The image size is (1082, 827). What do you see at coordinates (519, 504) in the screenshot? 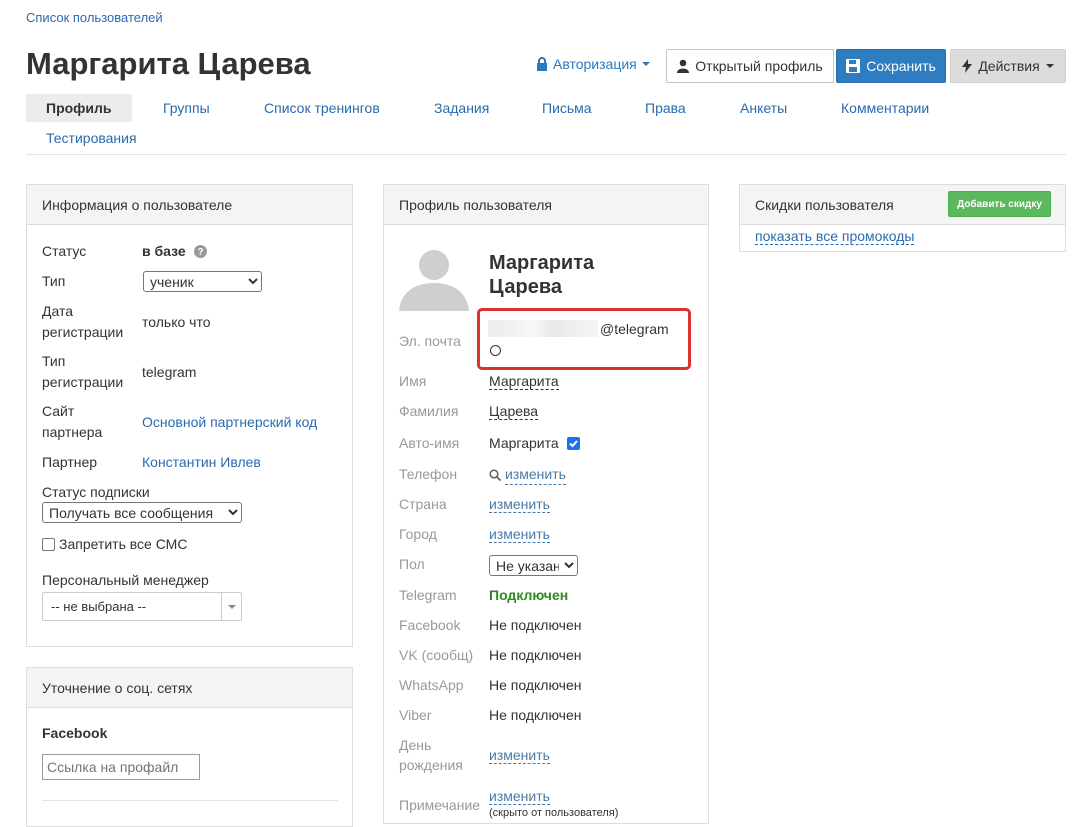
I see `country-change-link: изменить` at bounding box center [519, 504].